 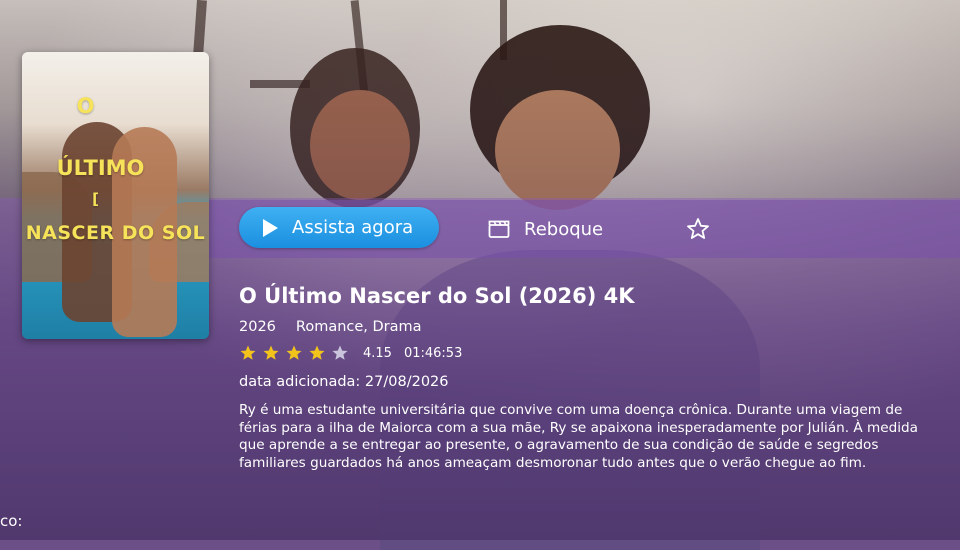 I want to click on date-added-label: data adicionada:, so click(x=300, y=382).